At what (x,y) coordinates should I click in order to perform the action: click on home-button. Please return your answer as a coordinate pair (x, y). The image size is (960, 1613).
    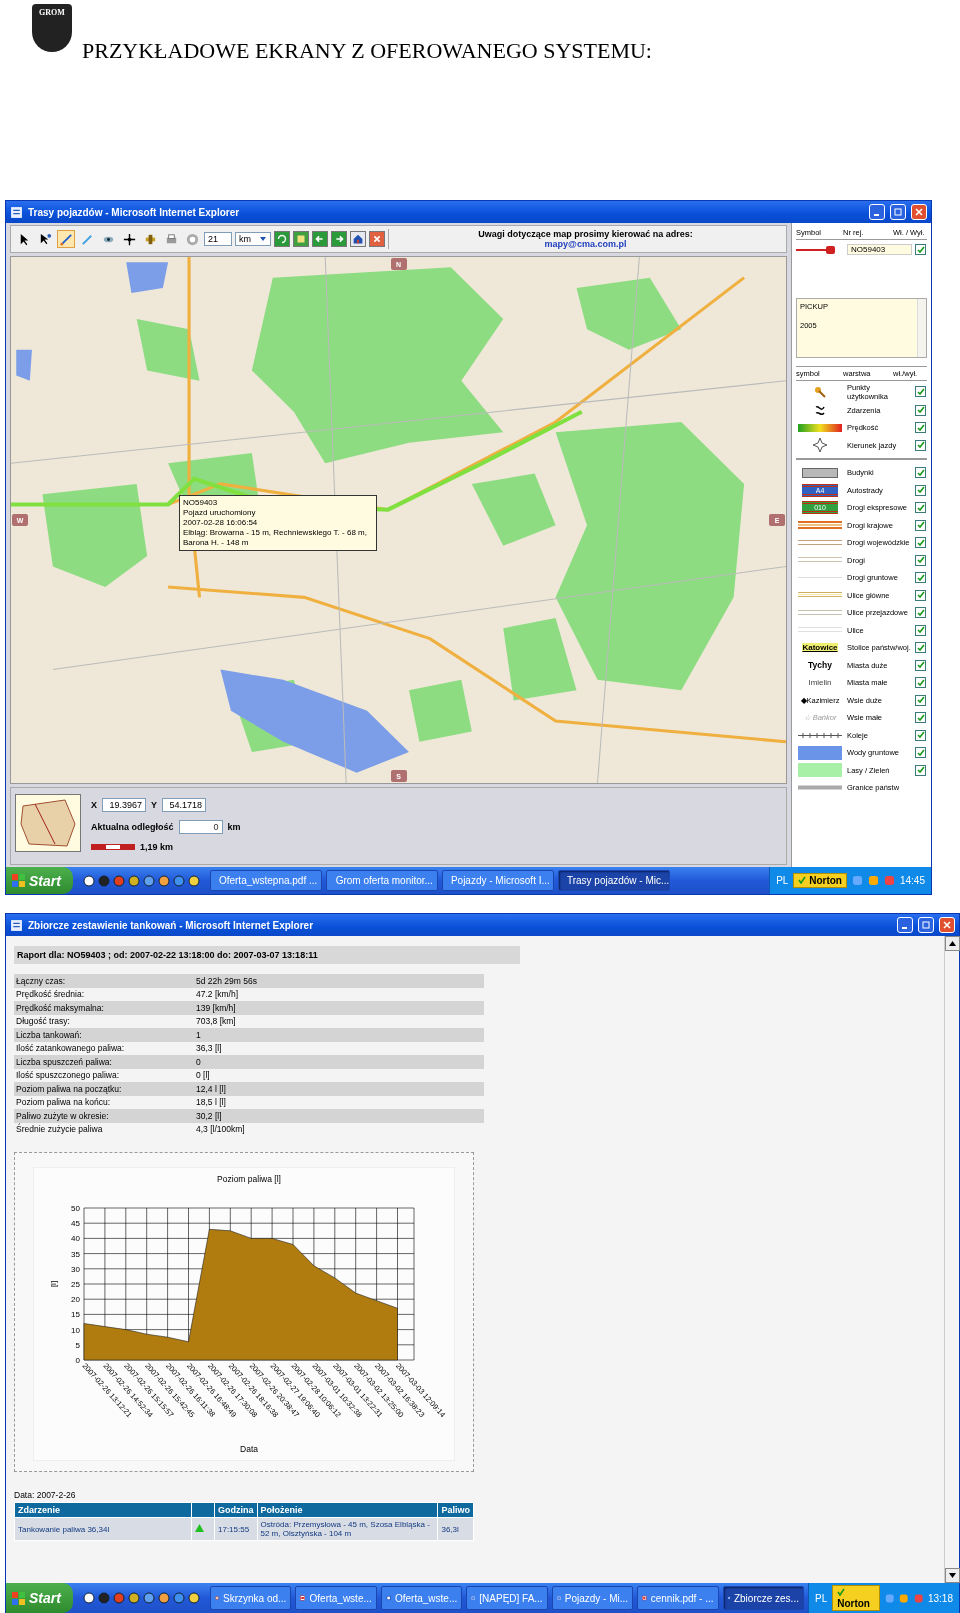
    Looking at the image, I should click on (358, 239).